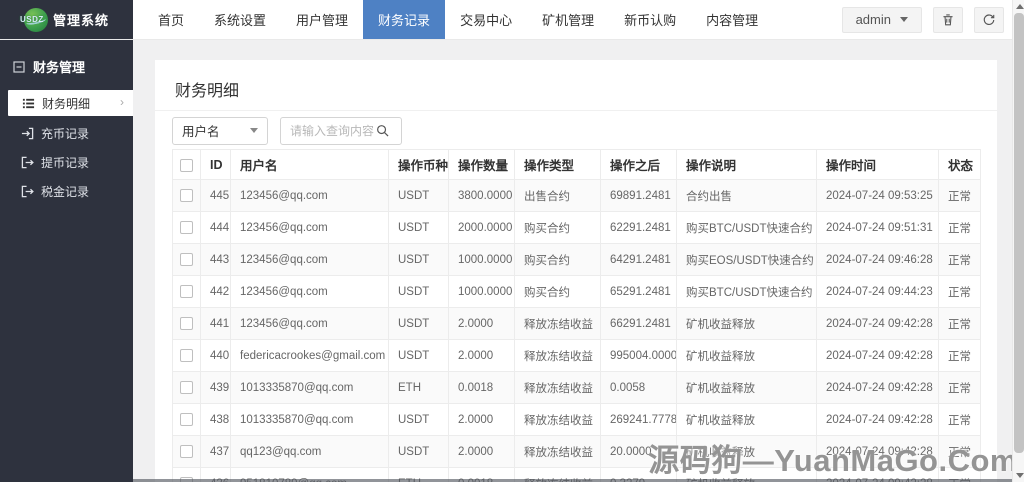 This screenshot has width=1024, height=482. I want to click on sidebar-item-label: 税金记录, so click(65, 192).